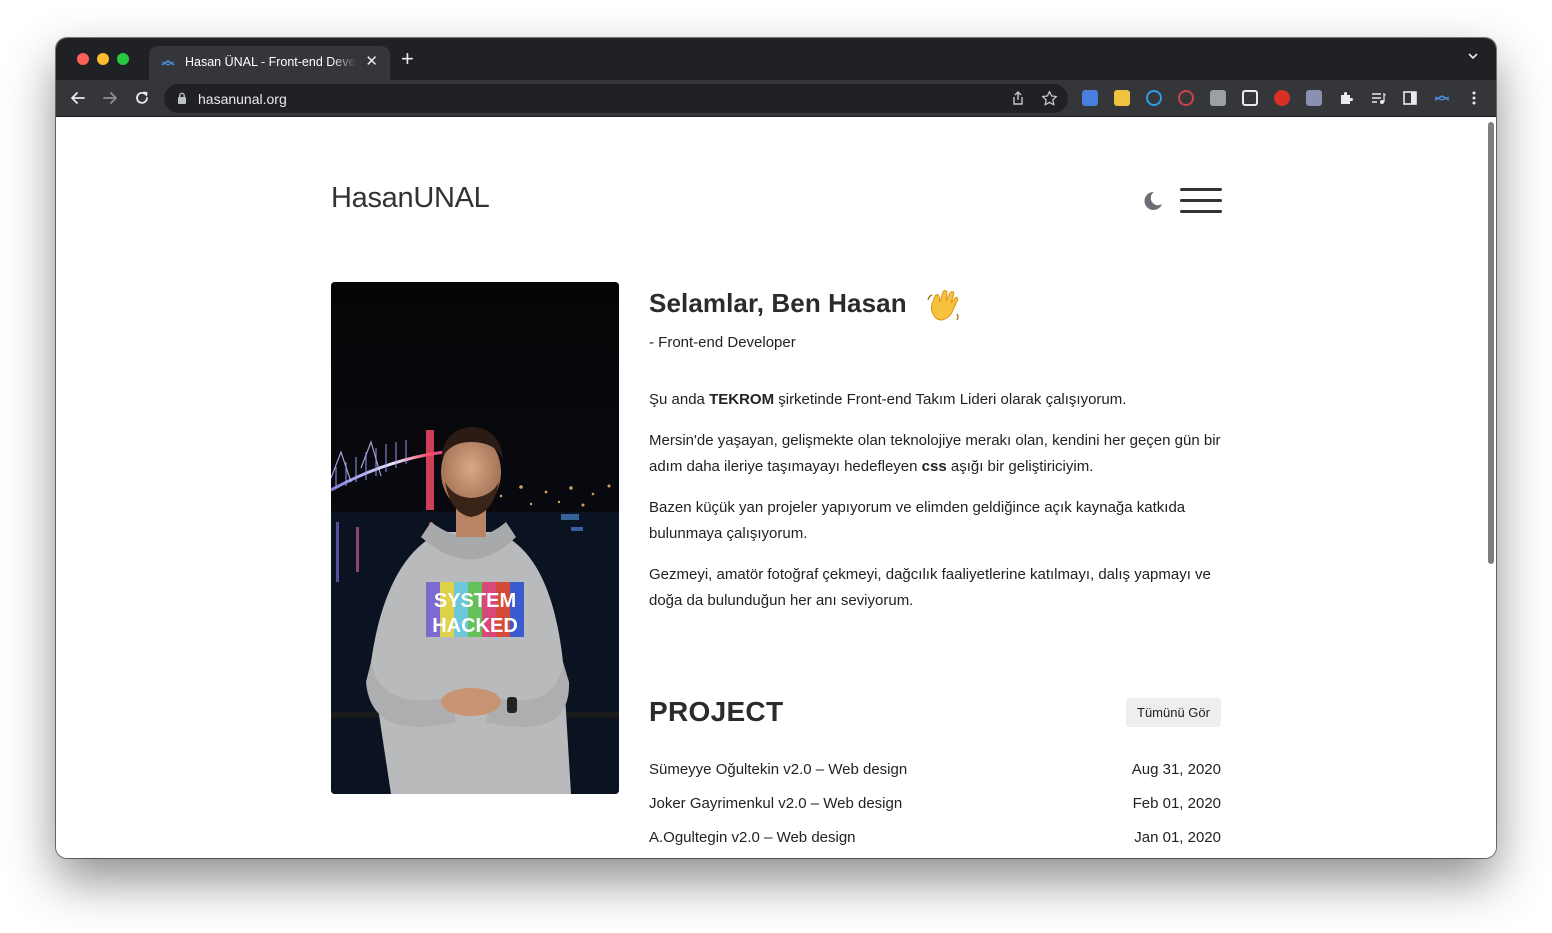  What do you see at coordinates (1186, 98) in the screenshot?
I see `spy-extension-icon` at bounding box center [1186, 98].